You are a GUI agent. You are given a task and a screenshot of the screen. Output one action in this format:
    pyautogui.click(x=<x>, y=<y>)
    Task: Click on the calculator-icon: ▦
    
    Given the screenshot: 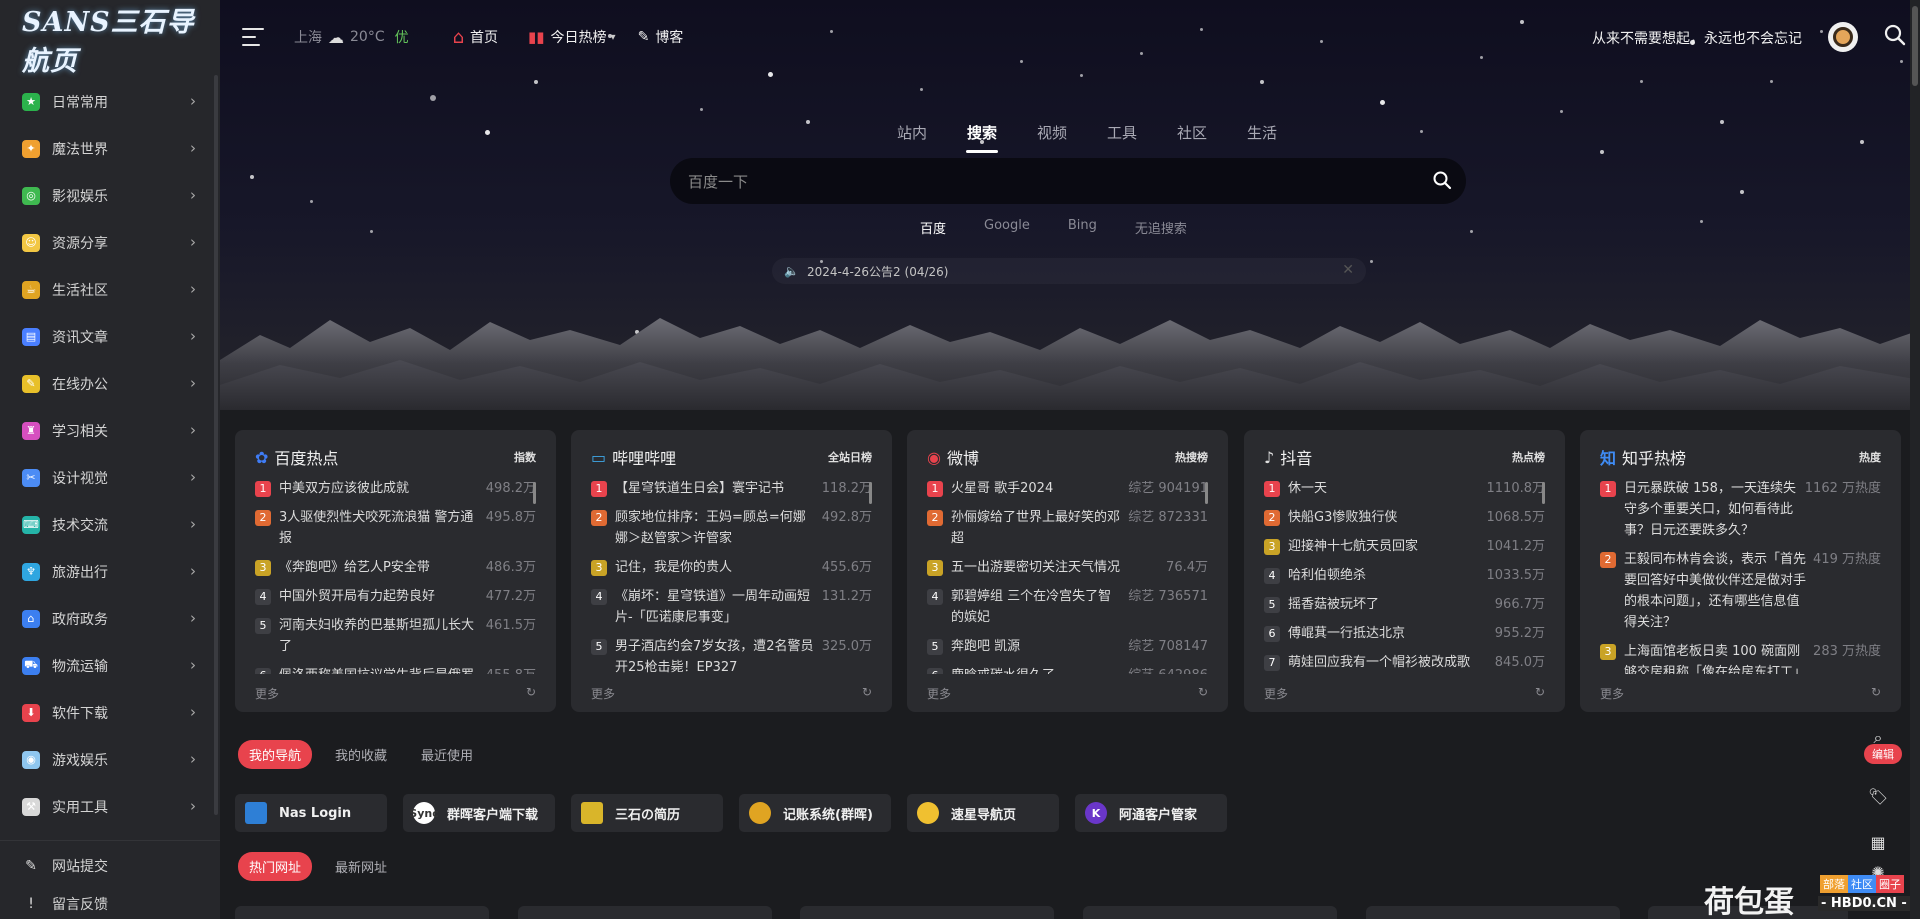 What is the action you would take?
    pyautogui.click(x=1878, y=842)
    